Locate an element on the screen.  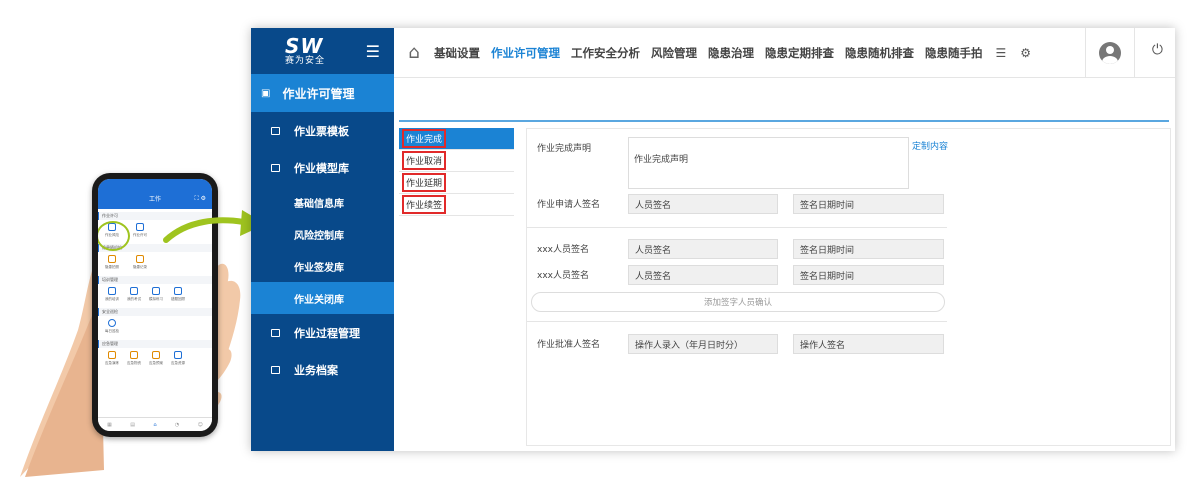
sidebar-item-label: 作业票模板 is located at coordinates (321, 131).